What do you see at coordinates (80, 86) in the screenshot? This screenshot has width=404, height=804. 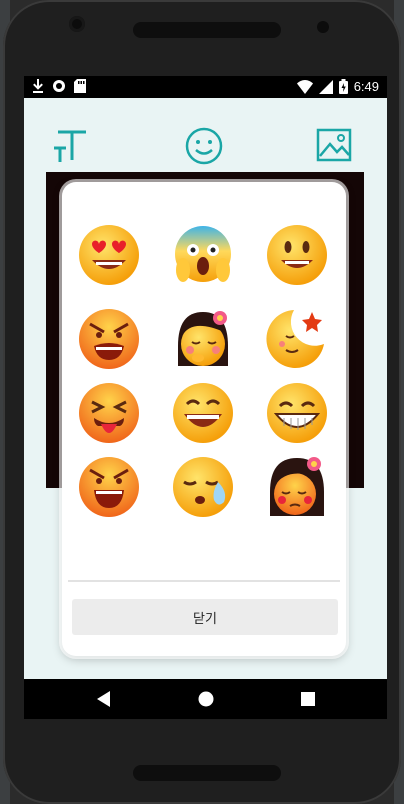 I see `sd-card-icon` at bounding box center [80, 86].